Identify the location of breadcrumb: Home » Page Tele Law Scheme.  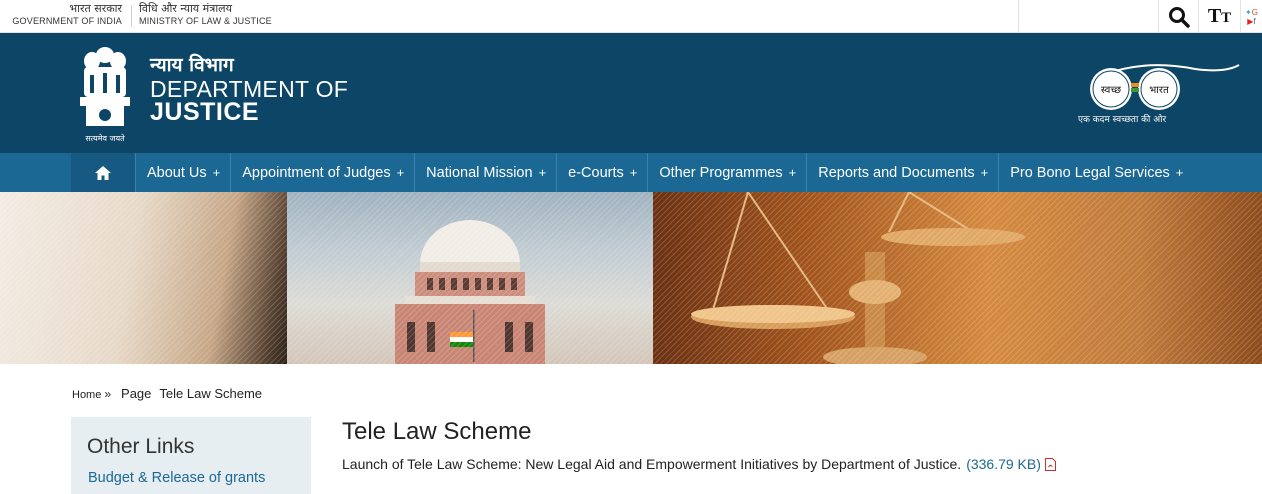
(167, 393).